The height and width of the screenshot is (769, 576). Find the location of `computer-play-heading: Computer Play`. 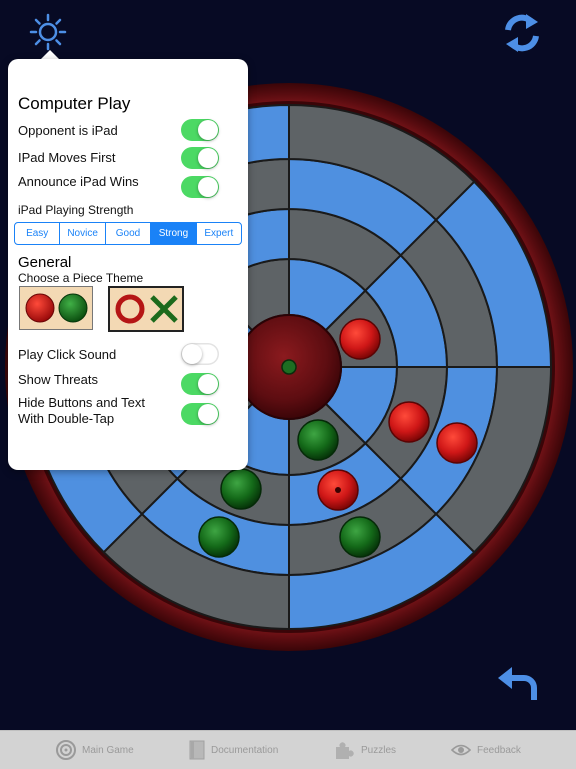

computer-play-heading: Computer Play is located at coordinates (74, 103).